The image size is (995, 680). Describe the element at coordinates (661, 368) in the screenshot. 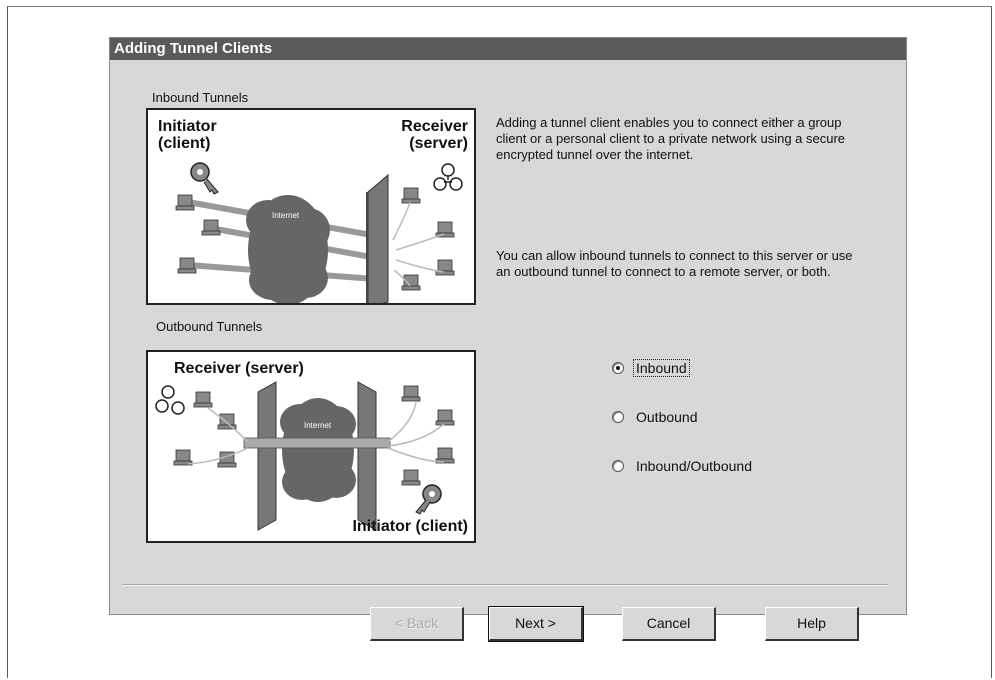

I see `radio-inbound-label: Inbound` at that location.